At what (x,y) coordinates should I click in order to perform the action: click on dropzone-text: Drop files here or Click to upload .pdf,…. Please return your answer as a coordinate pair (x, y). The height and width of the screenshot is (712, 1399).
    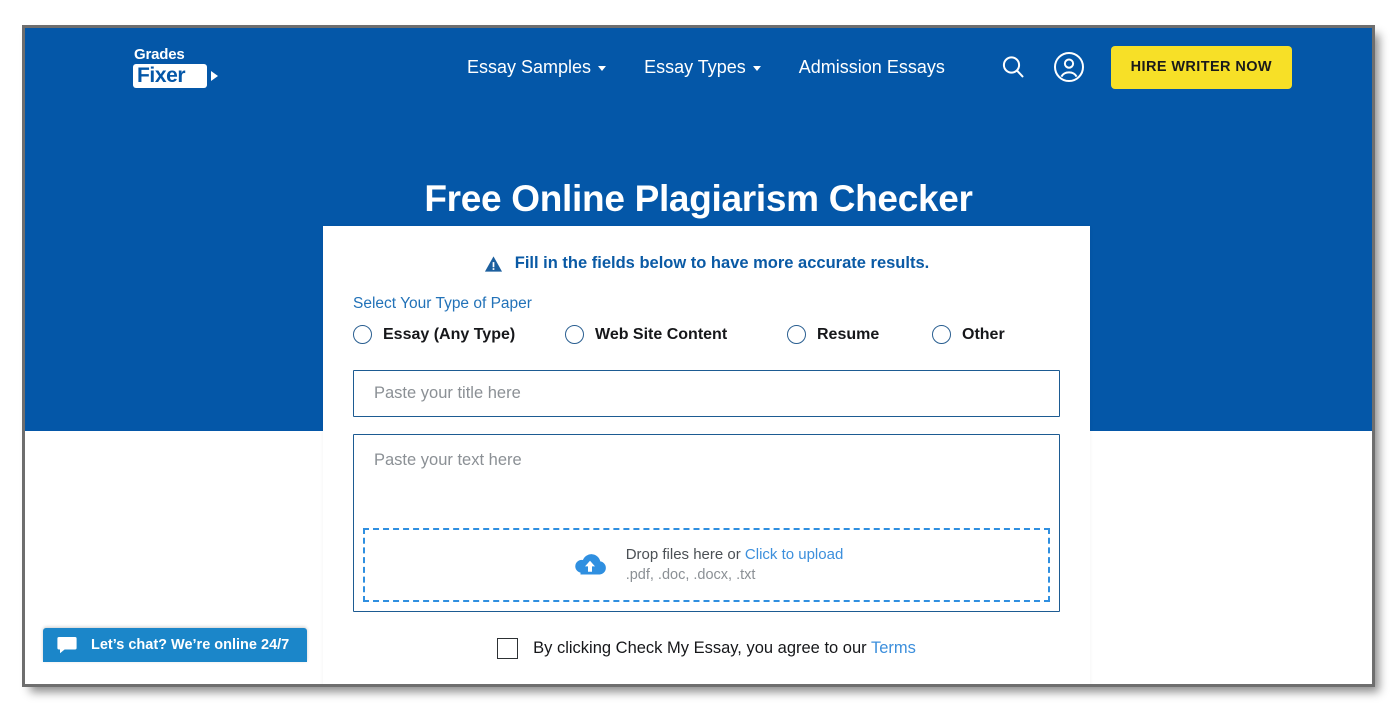
    Looking at the image, I should click on (735, 565).